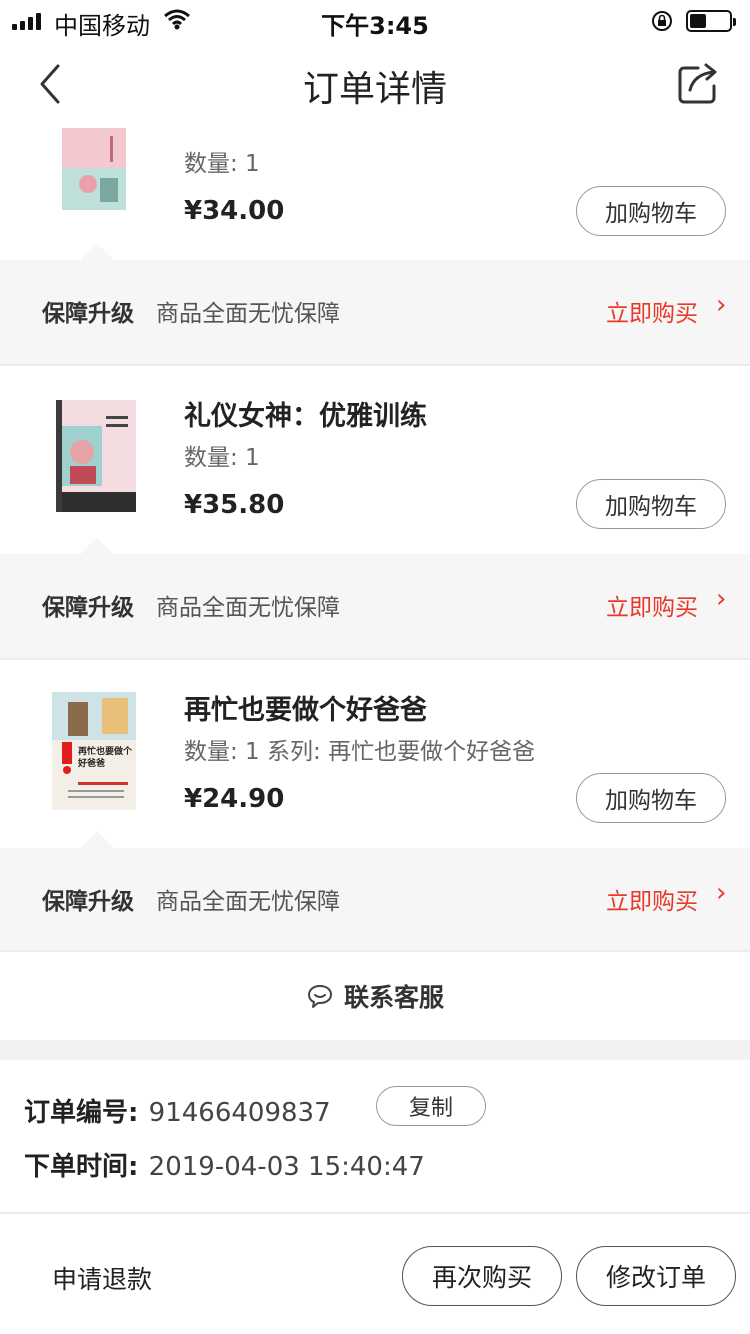 The image size is (750, 1334). Describe the element at coordinates (482, 1276) in the screenshot. I see `buy-again-button: 再次购买` at that location.